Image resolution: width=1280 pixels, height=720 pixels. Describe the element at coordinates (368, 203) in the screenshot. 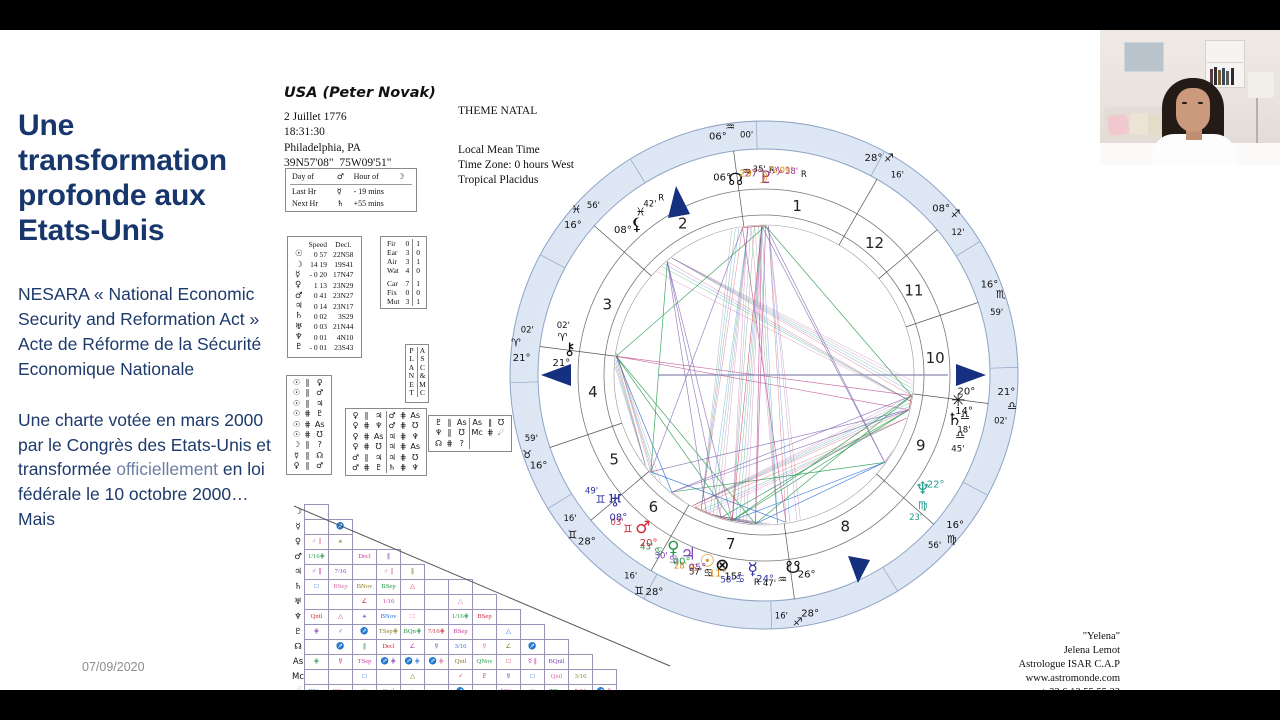

I see `next-hr-value: +55 mins` at that location.